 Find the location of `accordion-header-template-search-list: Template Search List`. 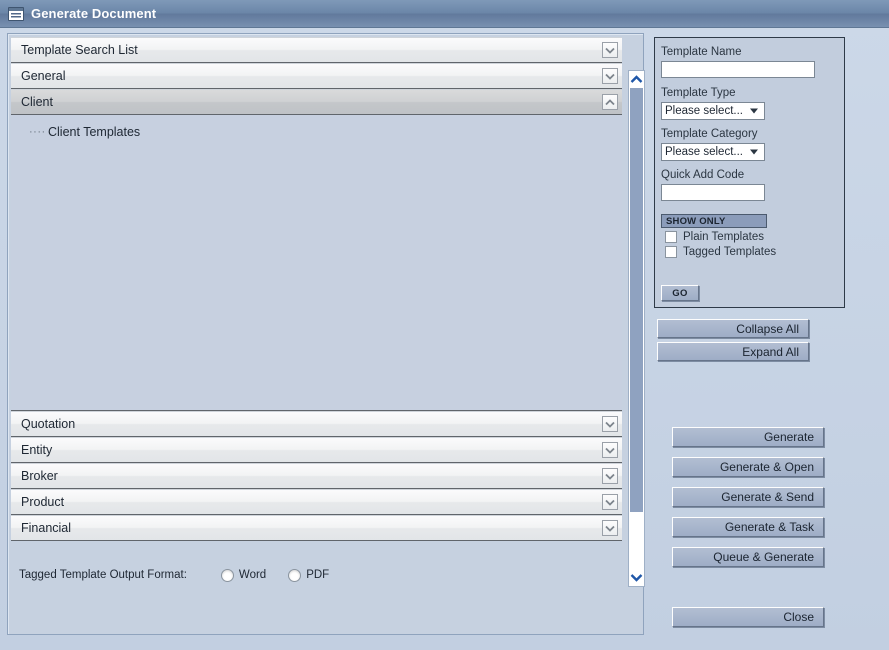

accordion-header-template-search-list: Template Search List is located at coordinates (316, 50).